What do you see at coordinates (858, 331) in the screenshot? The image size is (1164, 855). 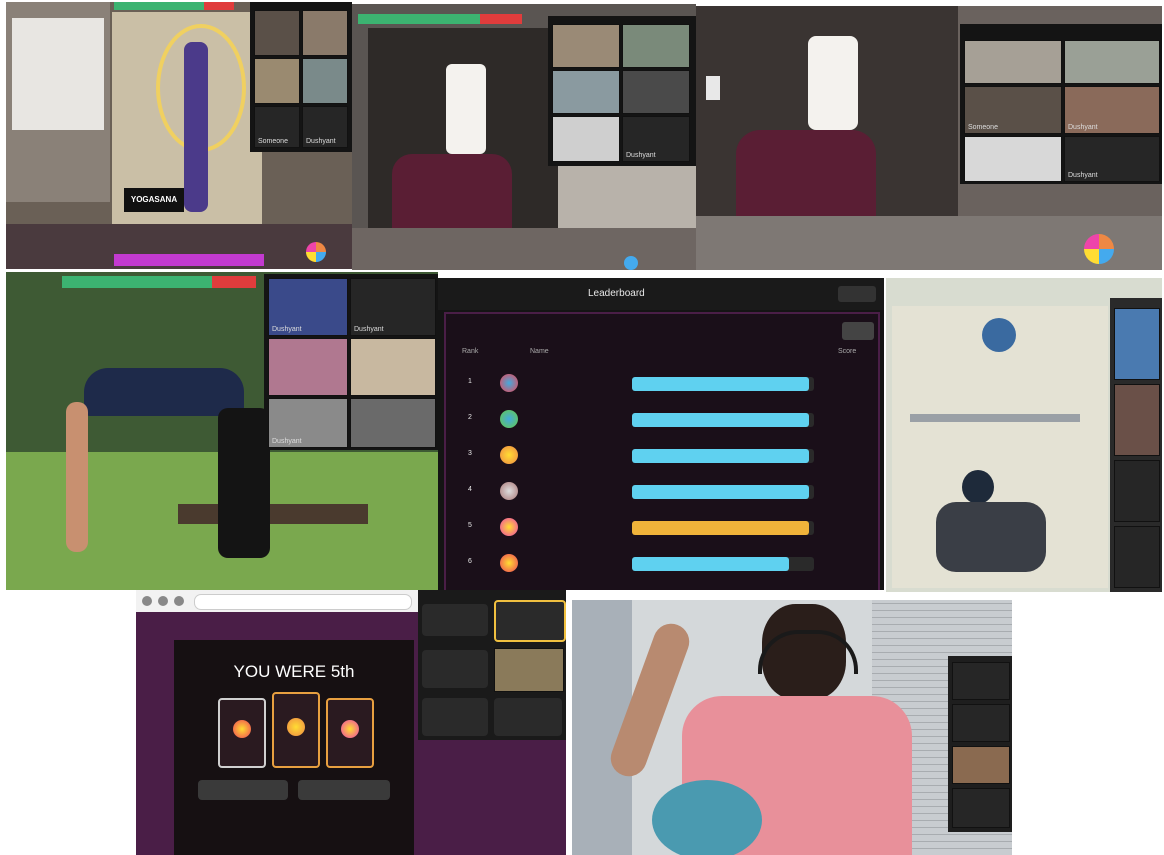 I see `filter-button` at bounding box center [858, 331].